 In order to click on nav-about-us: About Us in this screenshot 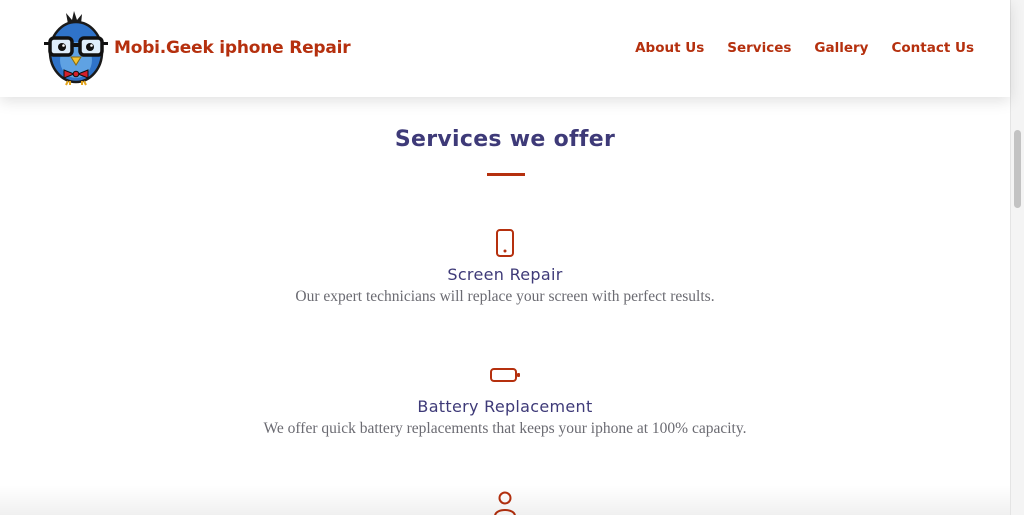, I will do `click(669, 48)`.